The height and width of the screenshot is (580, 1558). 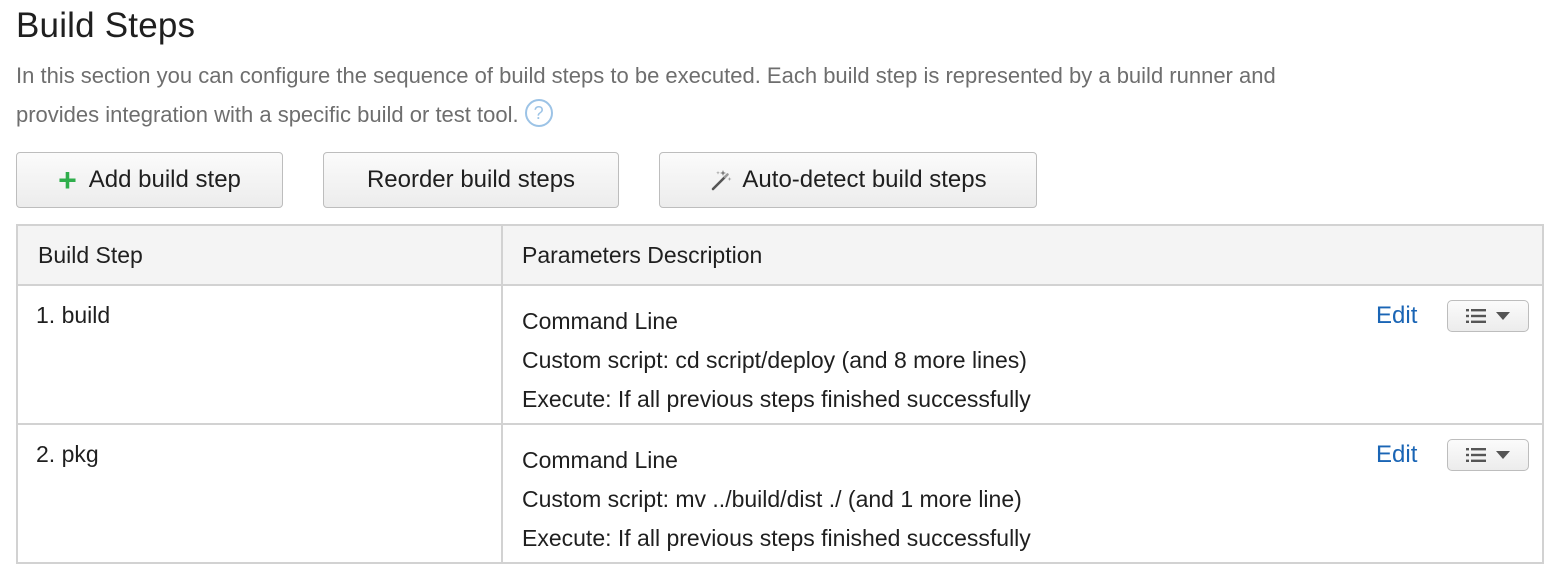 I want to click on plus-icon: +, so click(x=67, y=180).